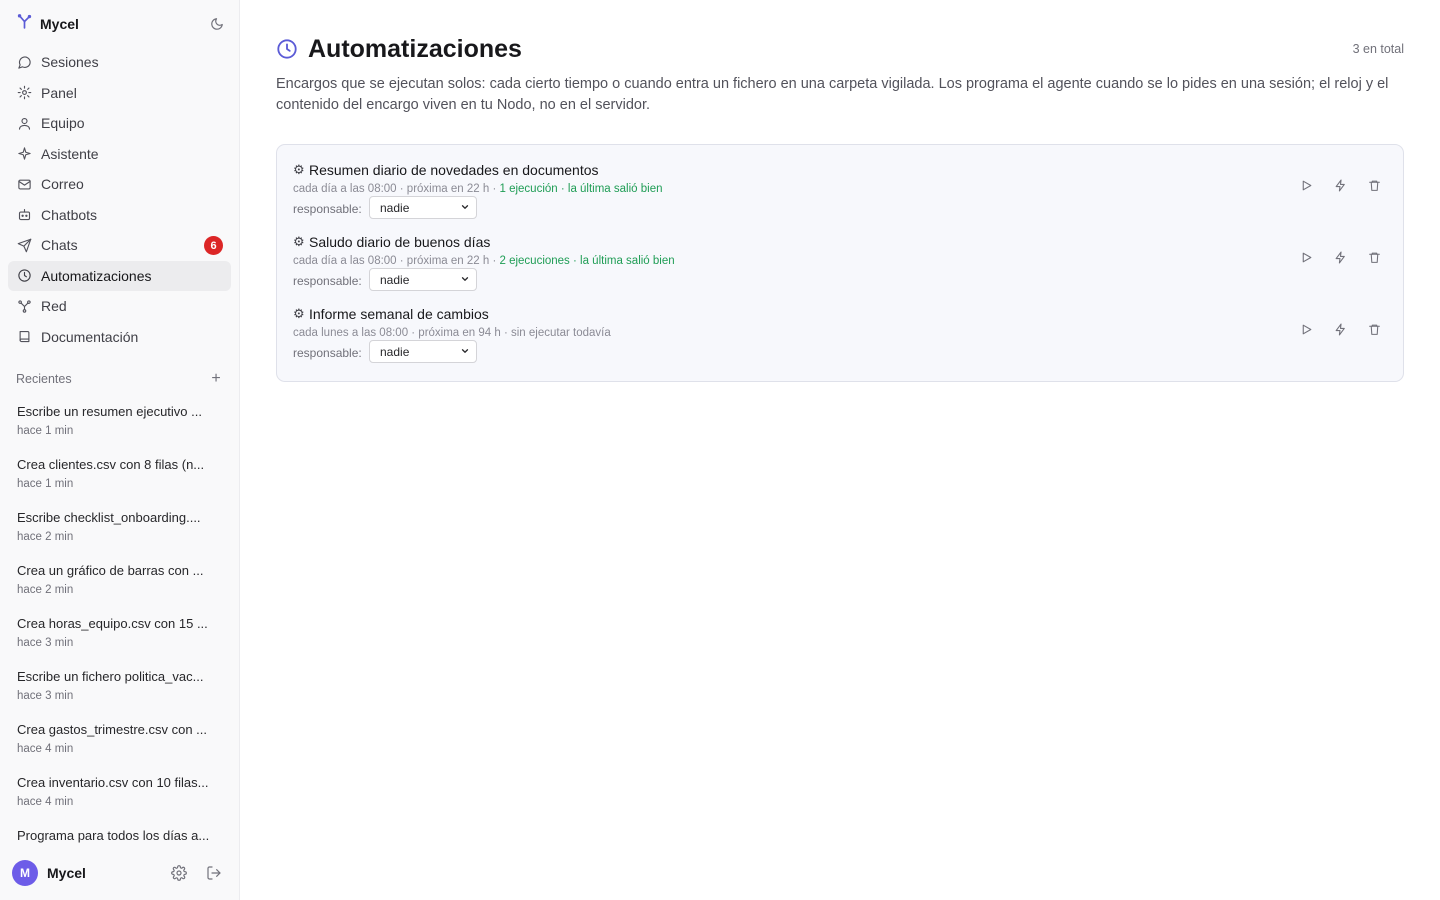 The image size is (1440, 900). Describe the element at coordinates (96, 275) in the screenshot. I see `nav-label: Automatizaciones` at that location.